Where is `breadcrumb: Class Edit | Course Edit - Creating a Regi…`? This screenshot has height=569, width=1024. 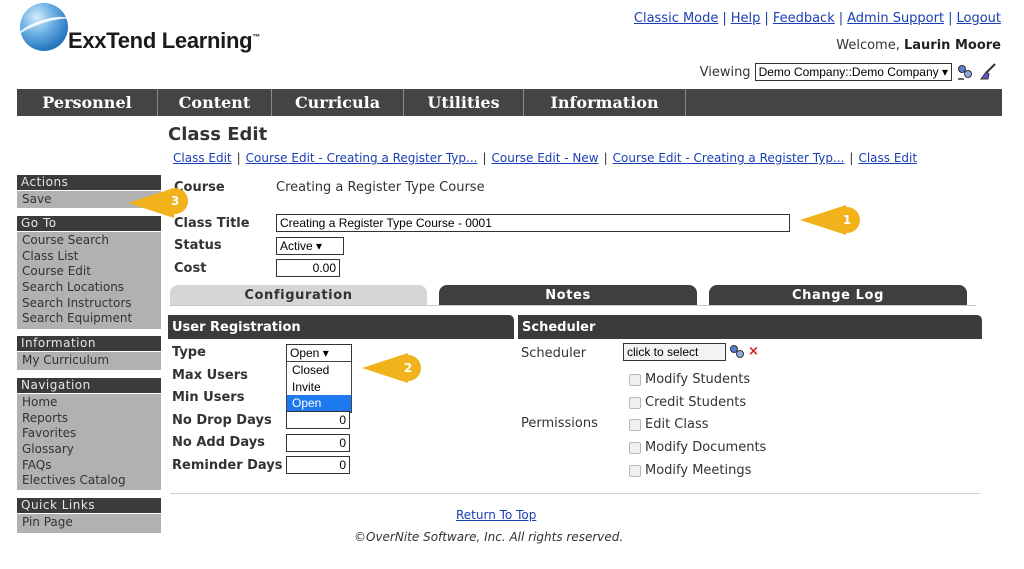
breadcrumb: Class Edit | Course Edit - Creating a Regi… is located at coordinates (545, 158).